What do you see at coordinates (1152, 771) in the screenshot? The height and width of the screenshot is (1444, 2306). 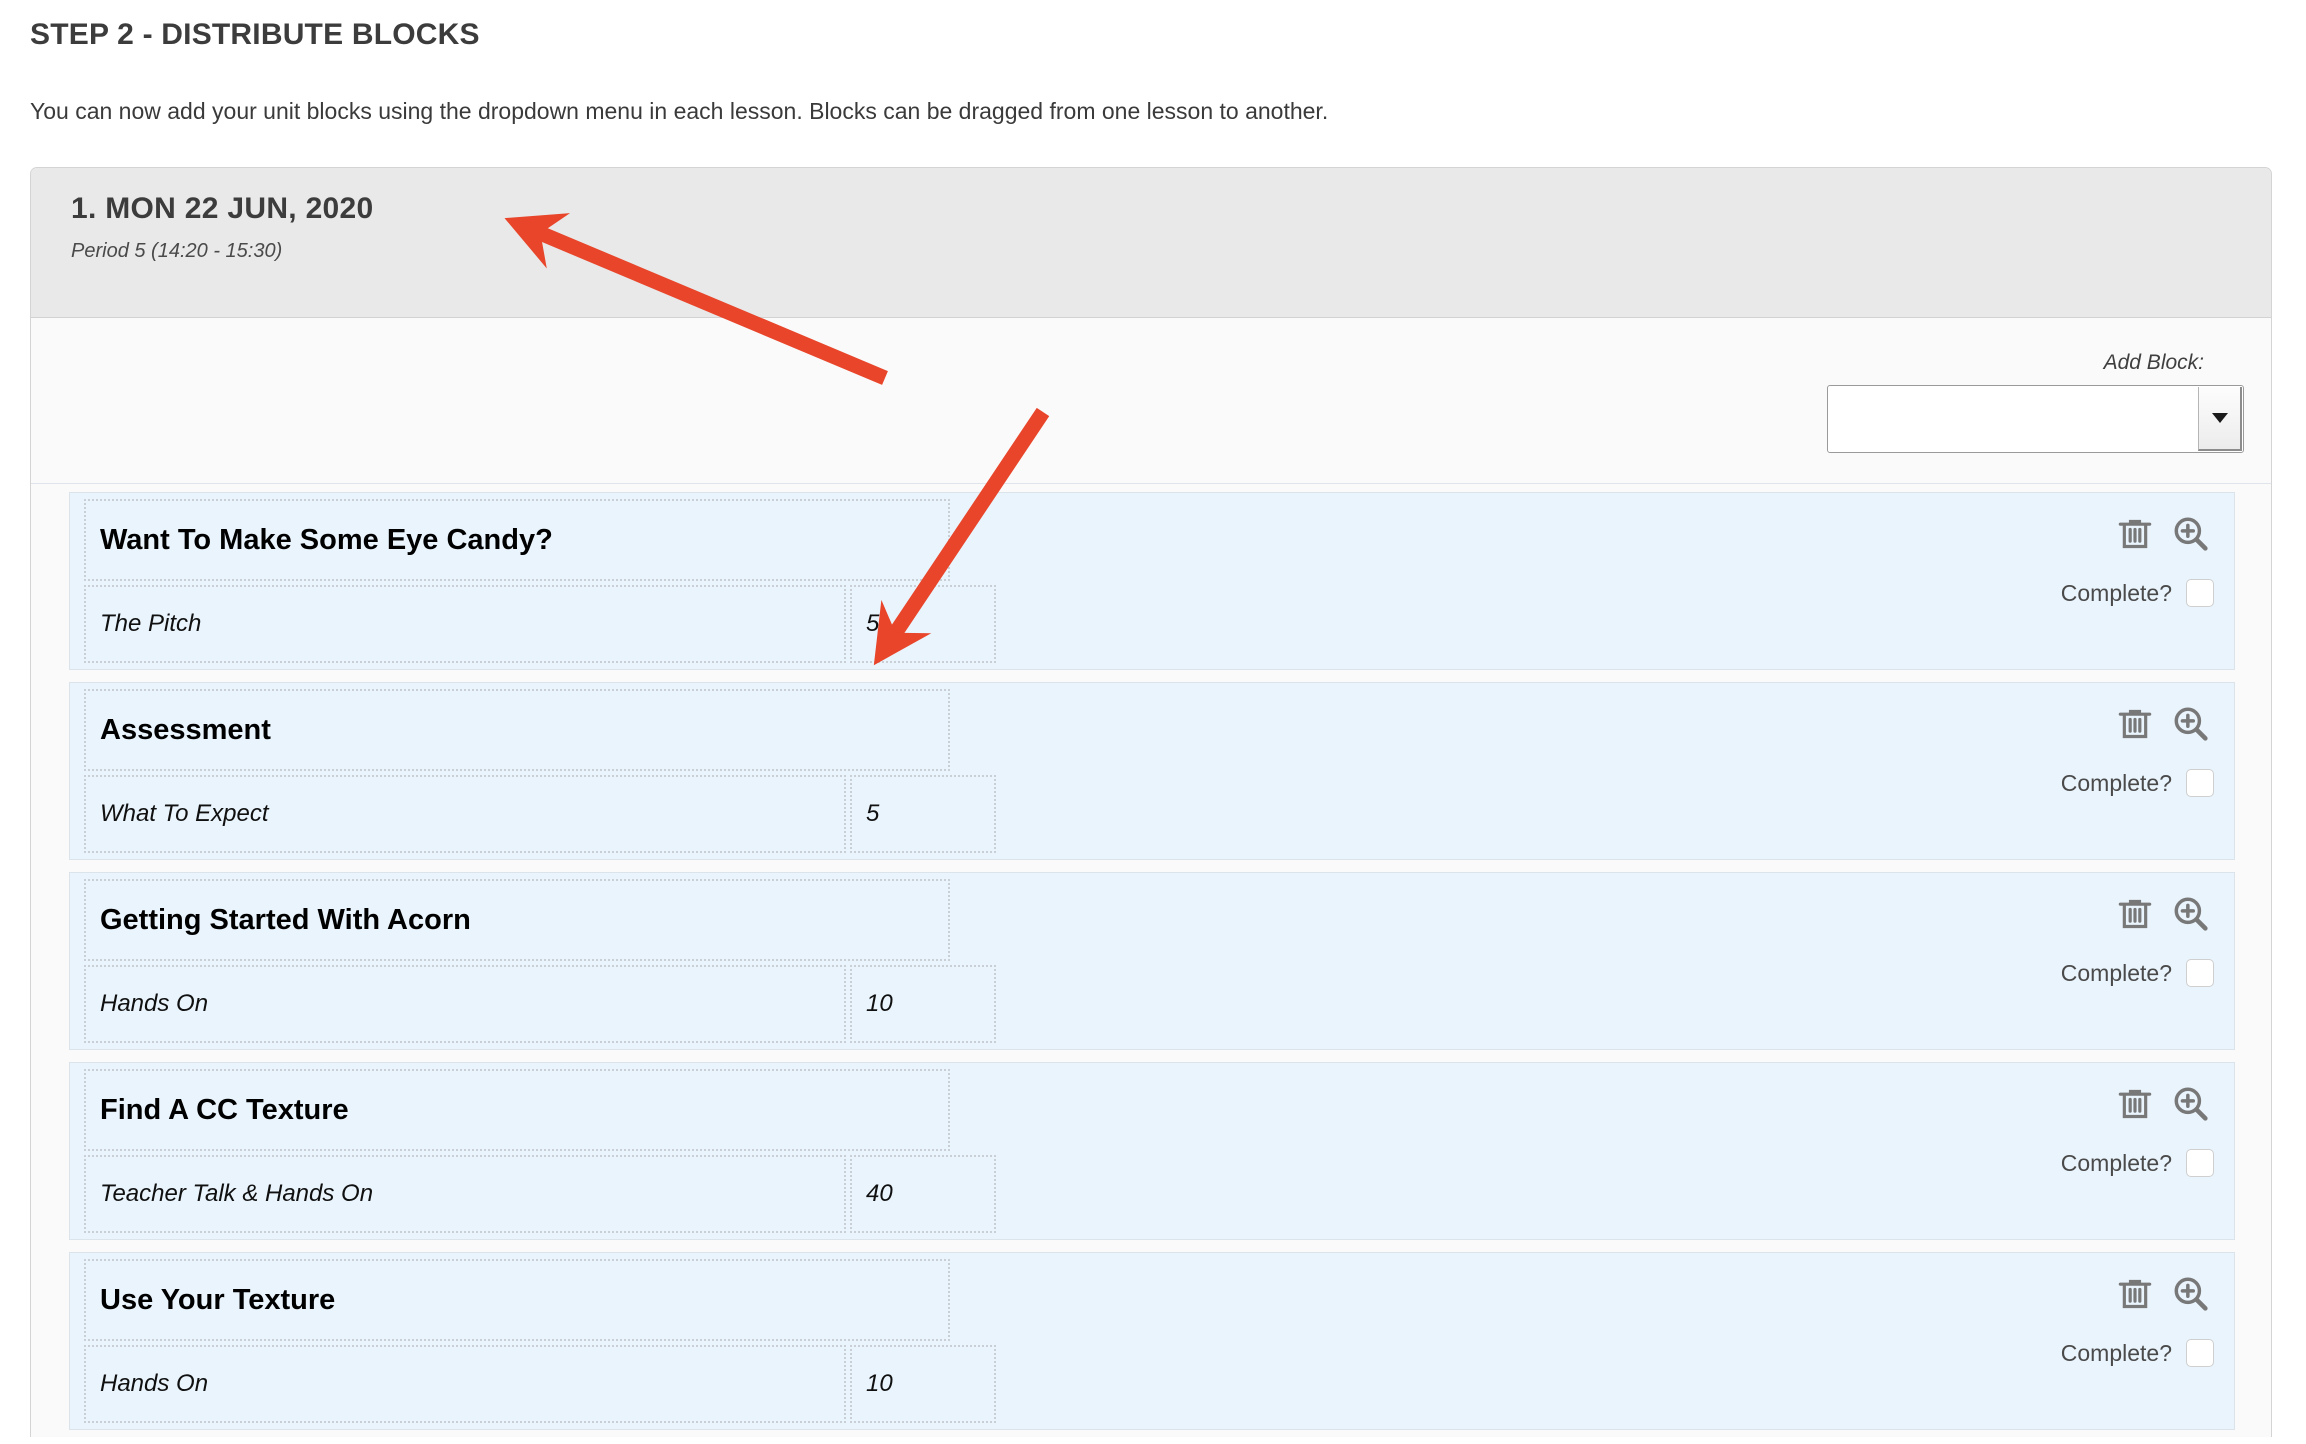 I see `block-row: Assessment What To Expect 5 Complete?` at bounding box center [1152, 771].